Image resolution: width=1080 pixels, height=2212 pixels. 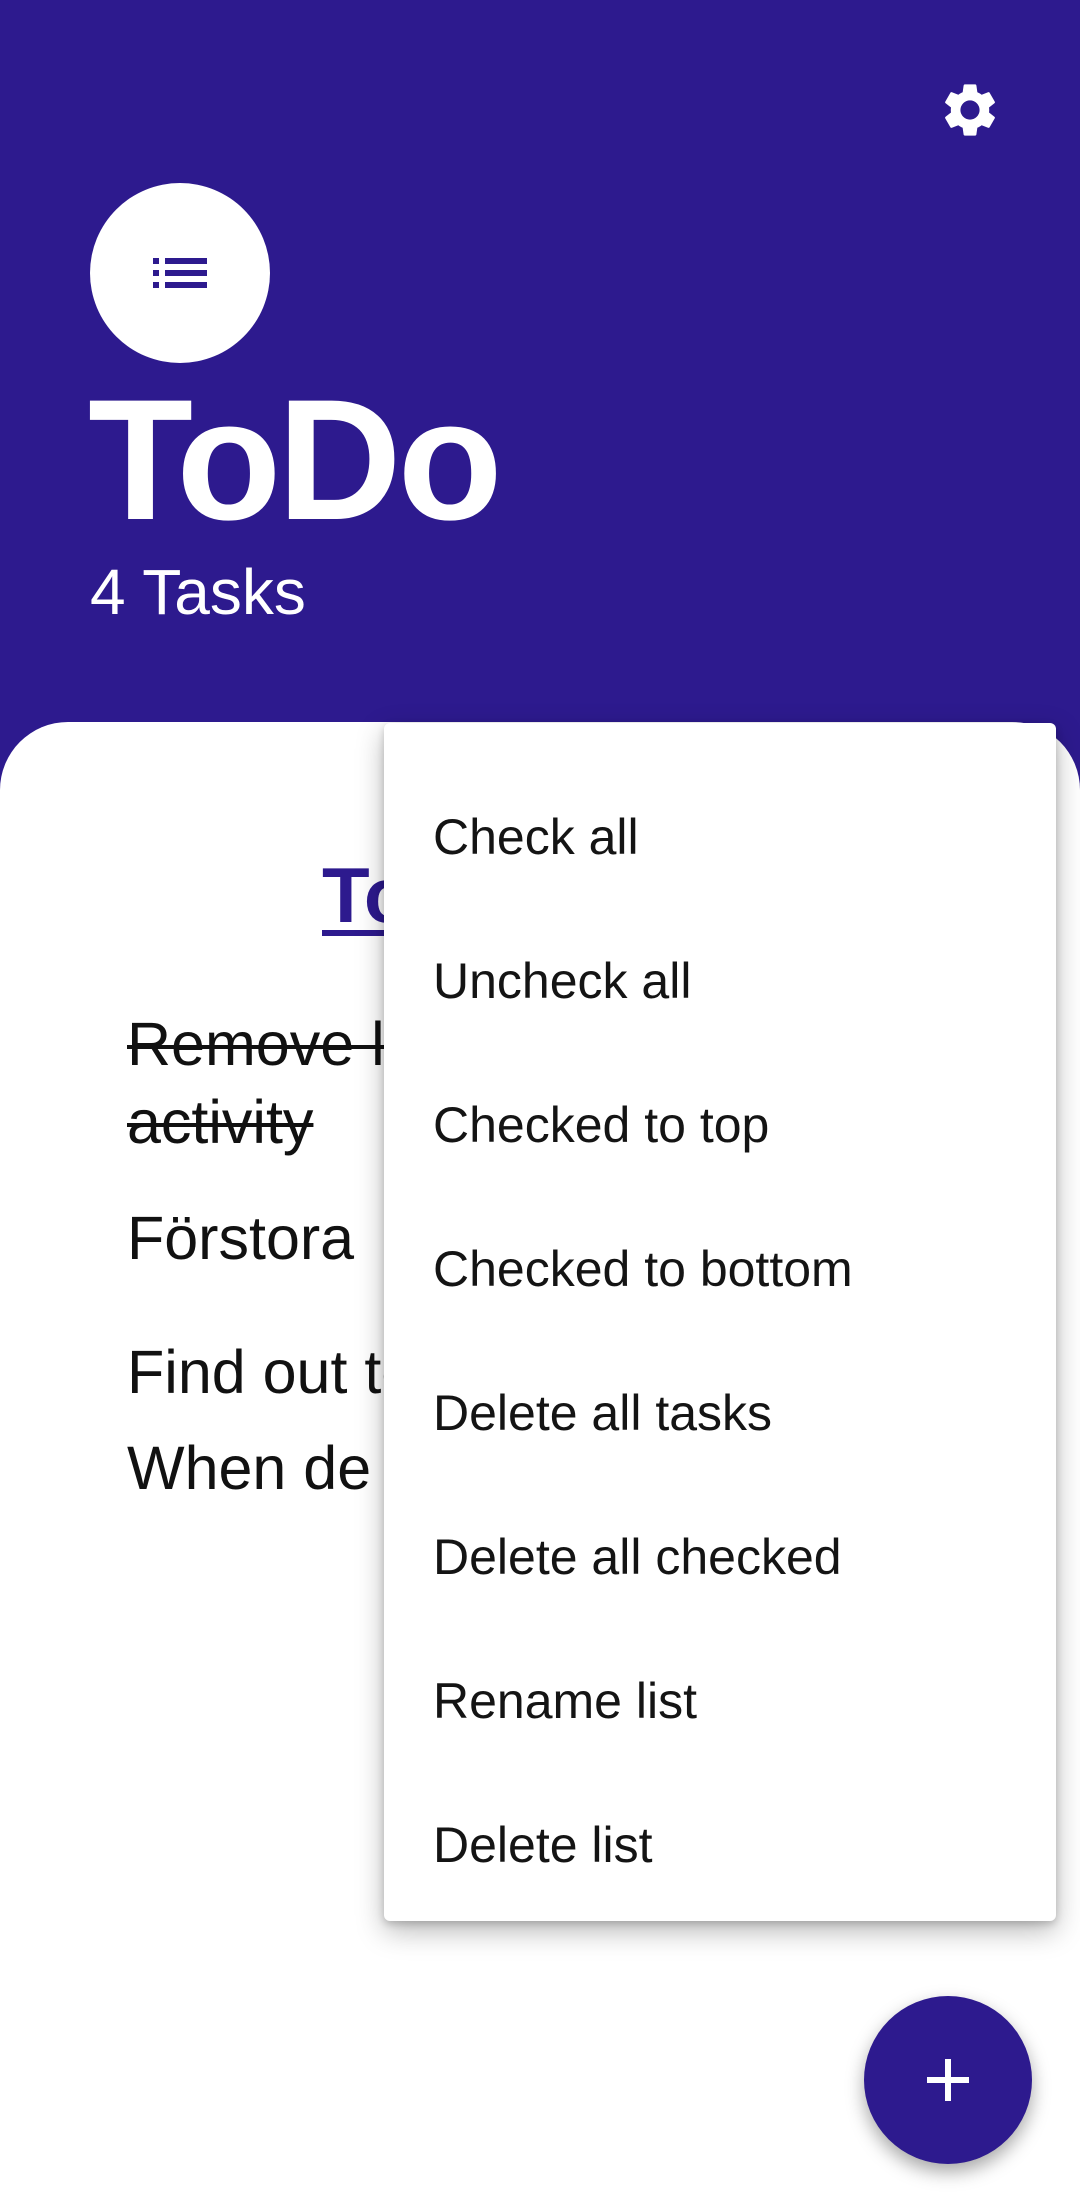 I want to click on menu-item-check-all: Check all, so click(x=720, y=837).